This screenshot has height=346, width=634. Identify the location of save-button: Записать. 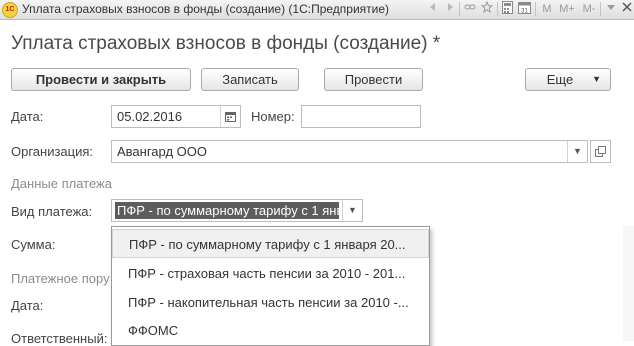
(250, 79).